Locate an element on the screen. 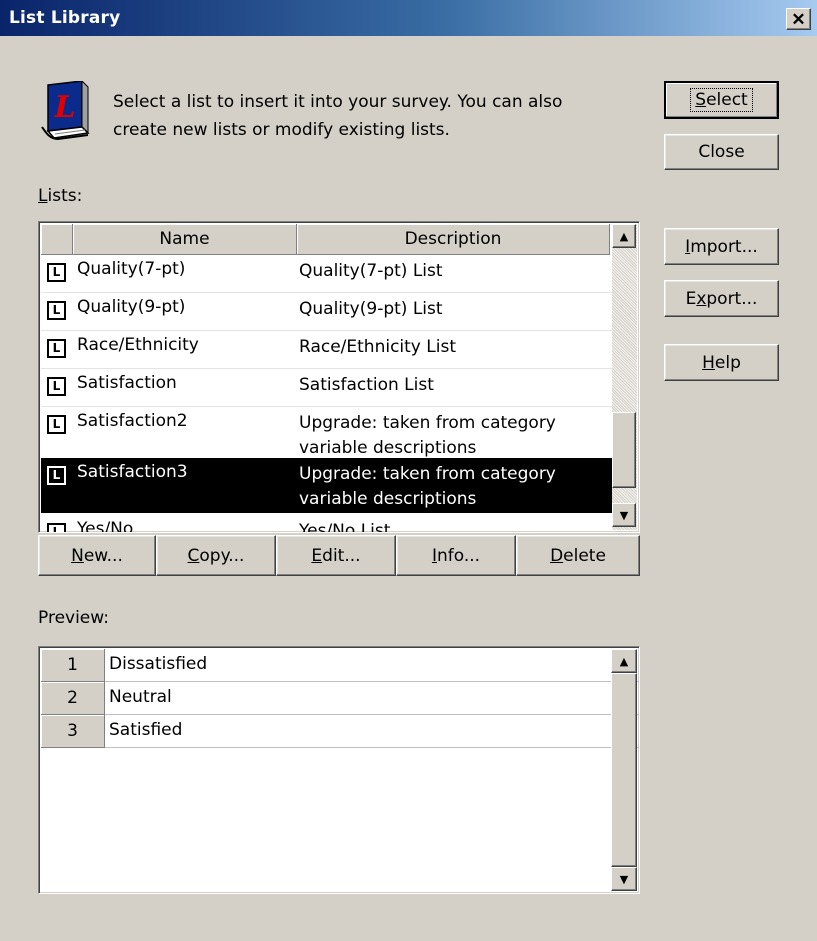 The image size is (817, 941). list-row-name: Yes/No is located at coordinates (105, 526).